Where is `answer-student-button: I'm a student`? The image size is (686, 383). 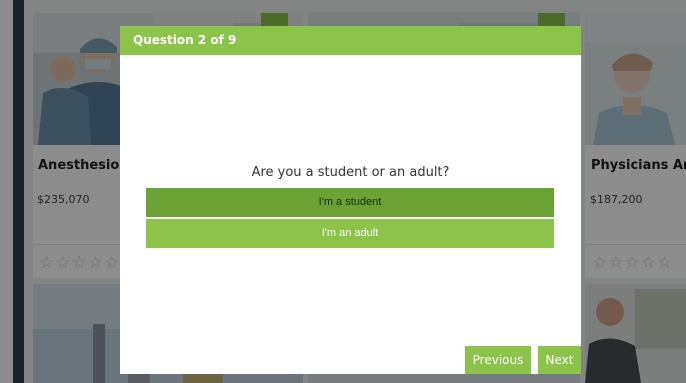 answer-student-button: I'm a student is located at coordinates (350, 202).